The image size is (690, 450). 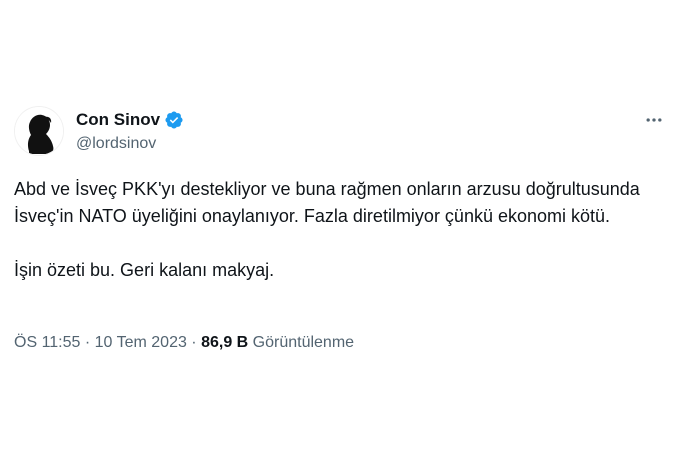 I want to click on author-handle: @lordsinov, so click(x=116, y=144).